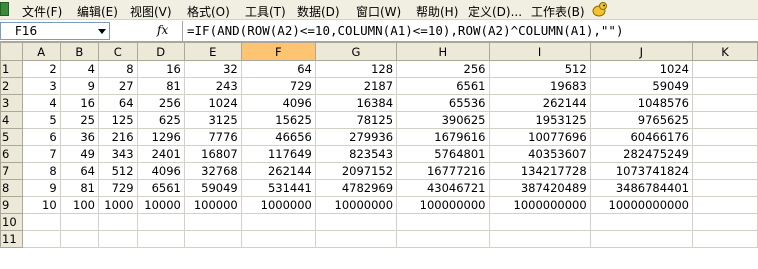 This screenshot has height=269, width=758. I want to click on cell-g4: 78125, so click(356, 120).